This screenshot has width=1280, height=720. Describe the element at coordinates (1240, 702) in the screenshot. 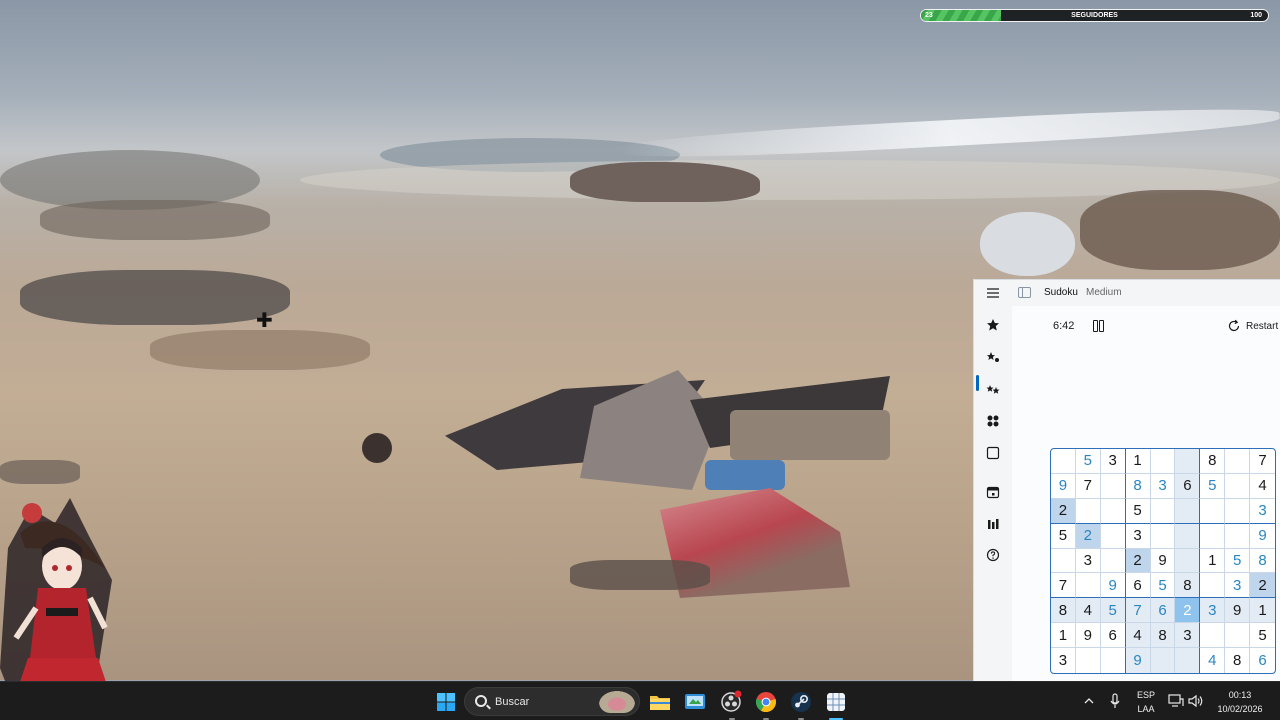

I see `clock: 00:13 10/02/2026` at that location.